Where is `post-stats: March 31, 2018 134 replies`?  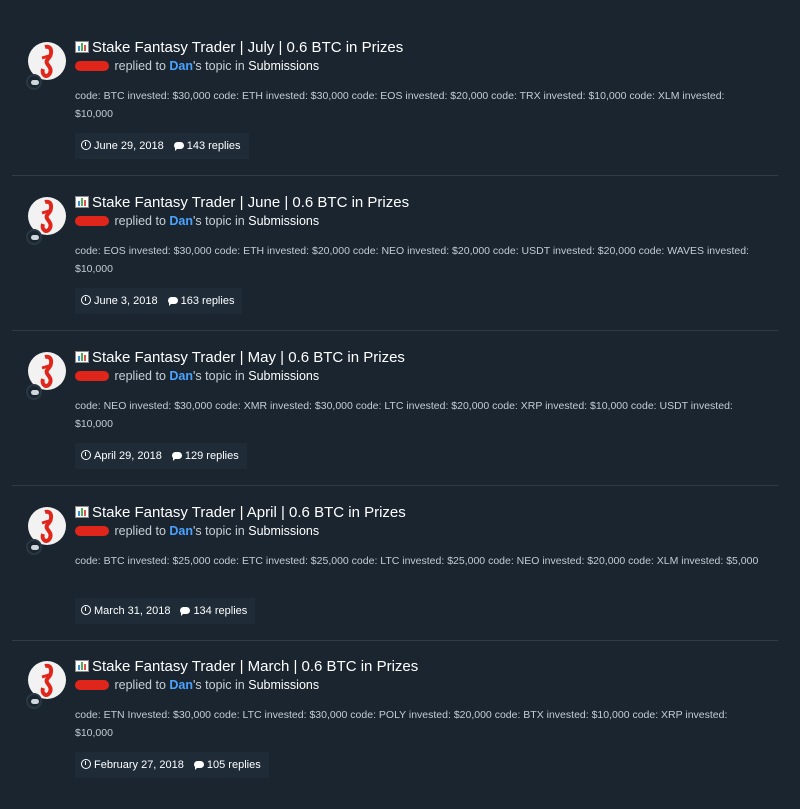 post-stats: March 31, 2018 134 replies is located at coordinates (165, 611).